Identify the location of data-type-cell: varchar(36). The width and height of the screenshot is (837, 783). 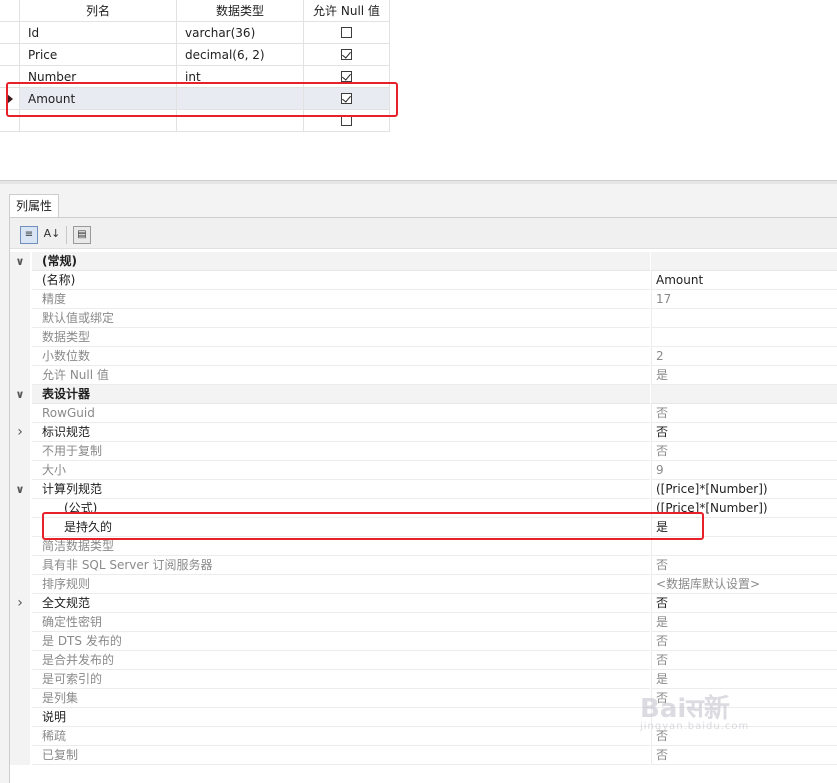
(240, 33).